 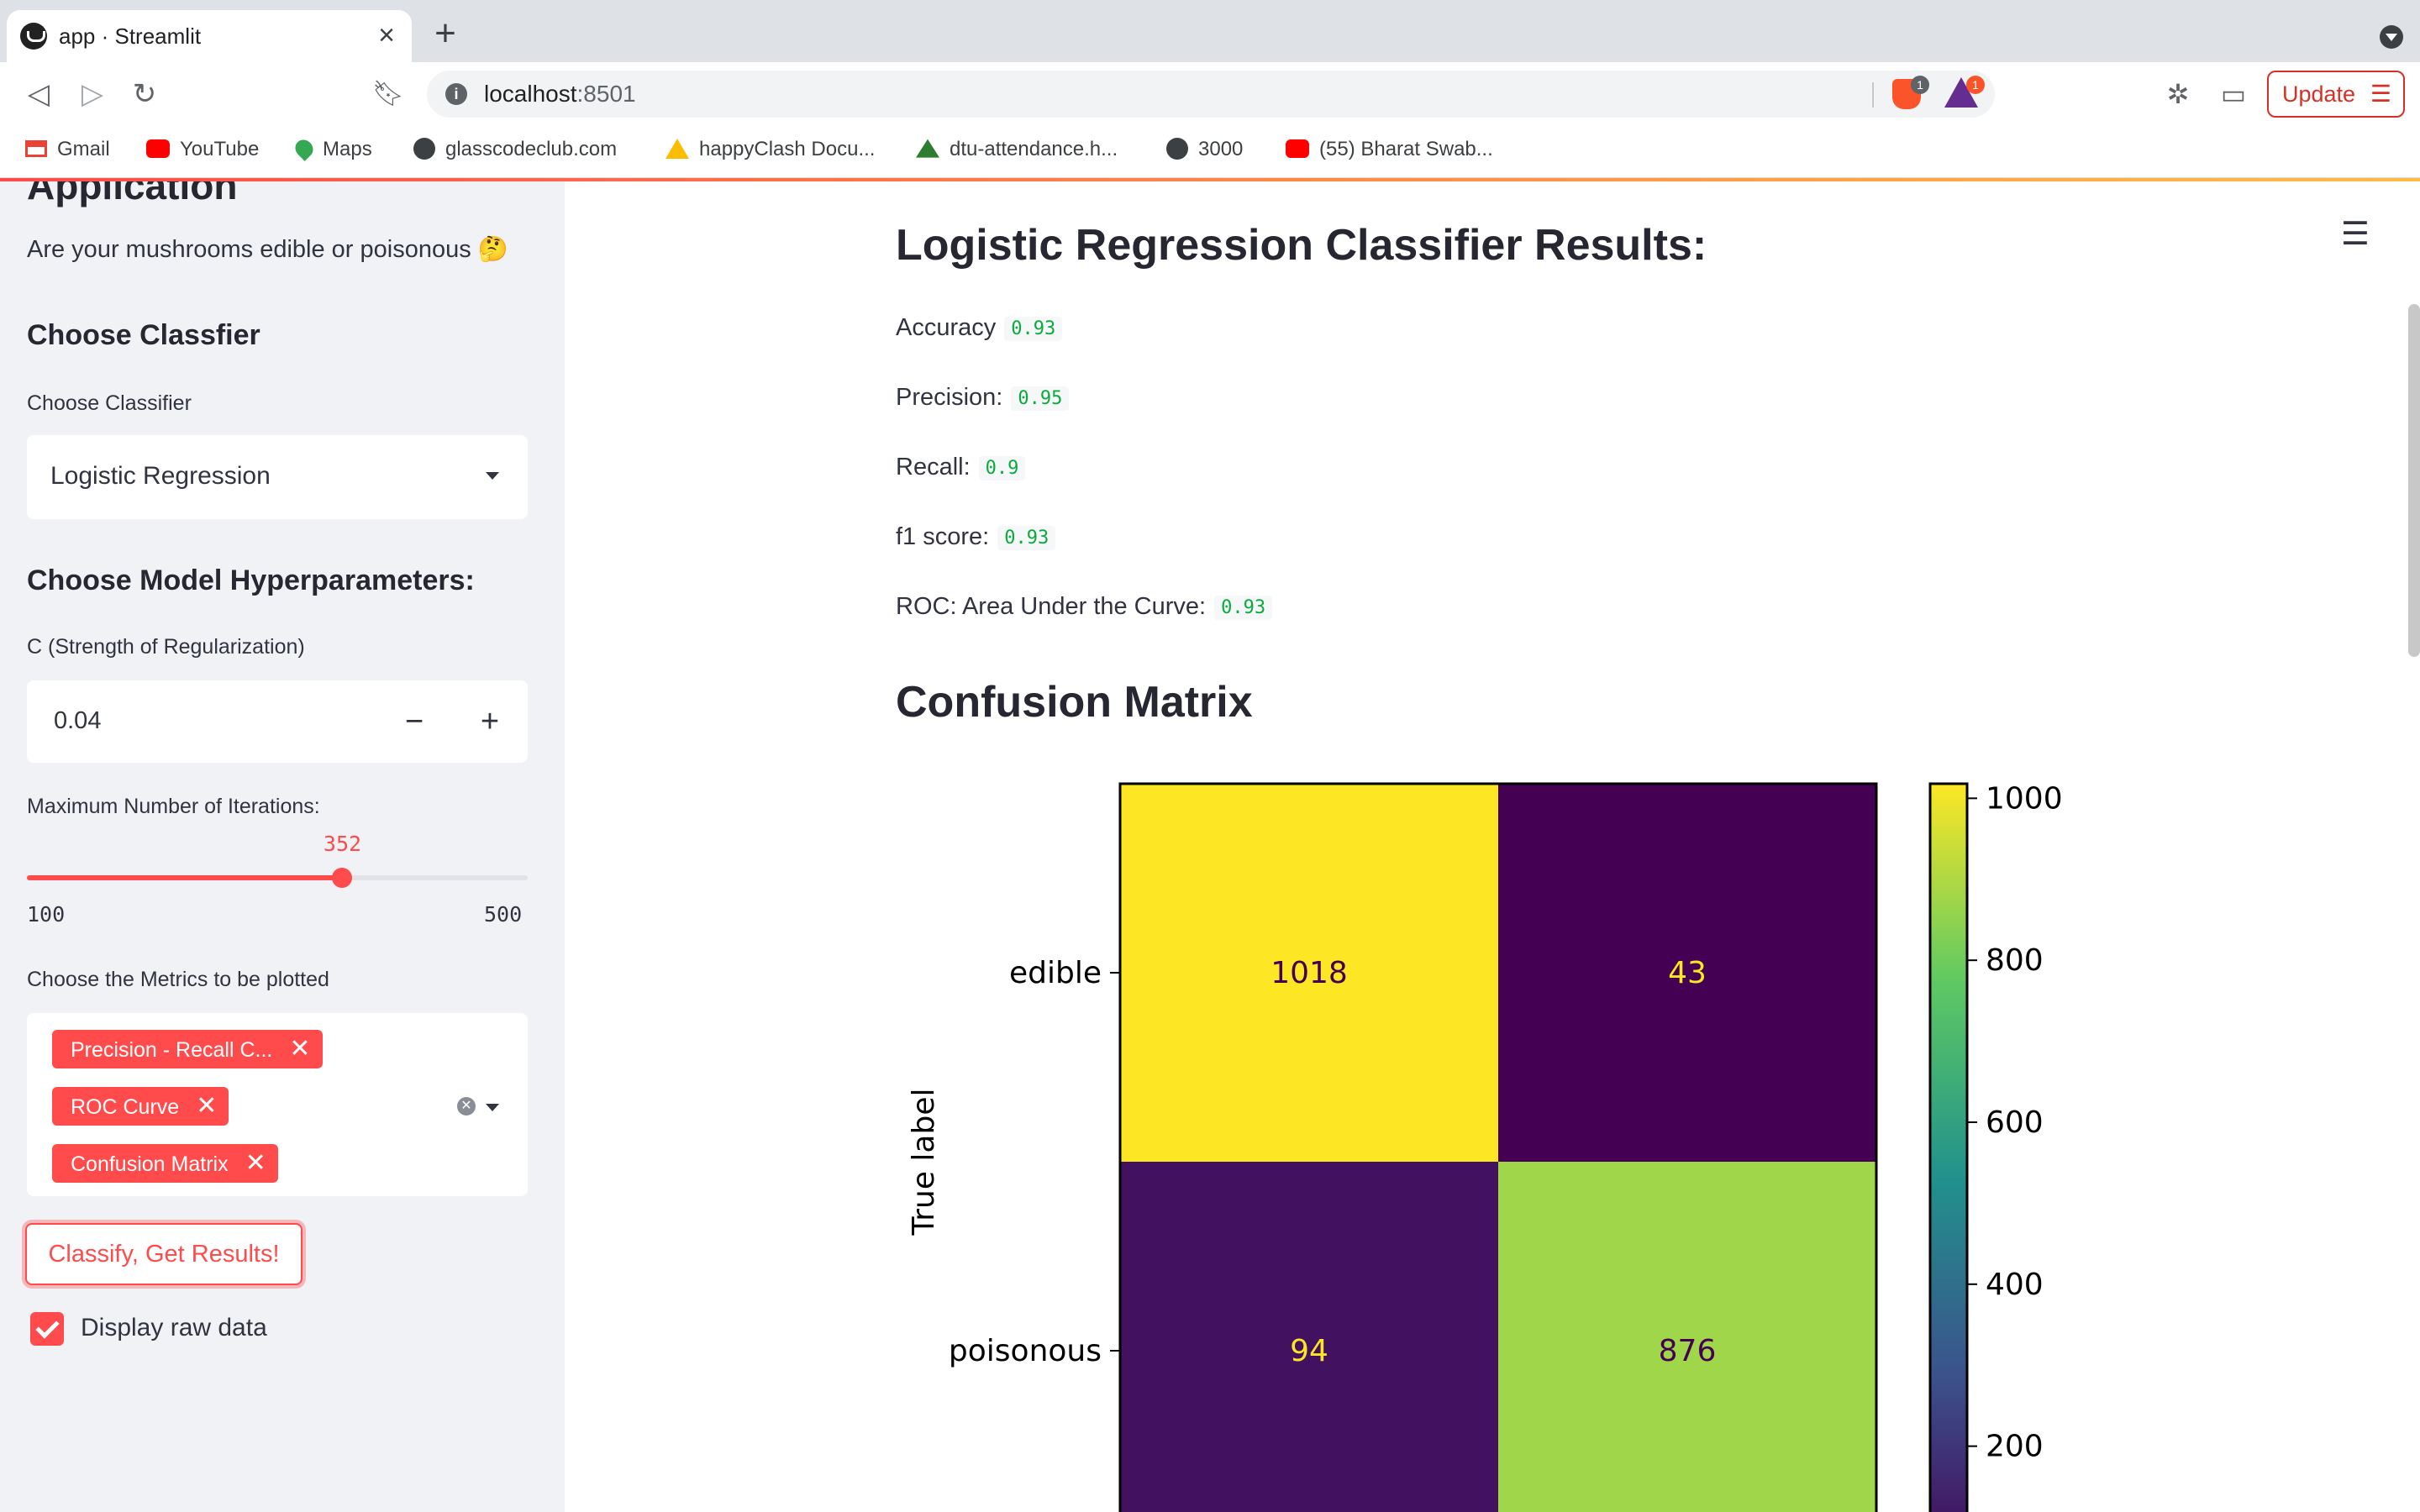 What do you see at coordinates (34, 36) in the screenshot?
I see `streamlit-favicon-icon` at bounding box center [34, 36].